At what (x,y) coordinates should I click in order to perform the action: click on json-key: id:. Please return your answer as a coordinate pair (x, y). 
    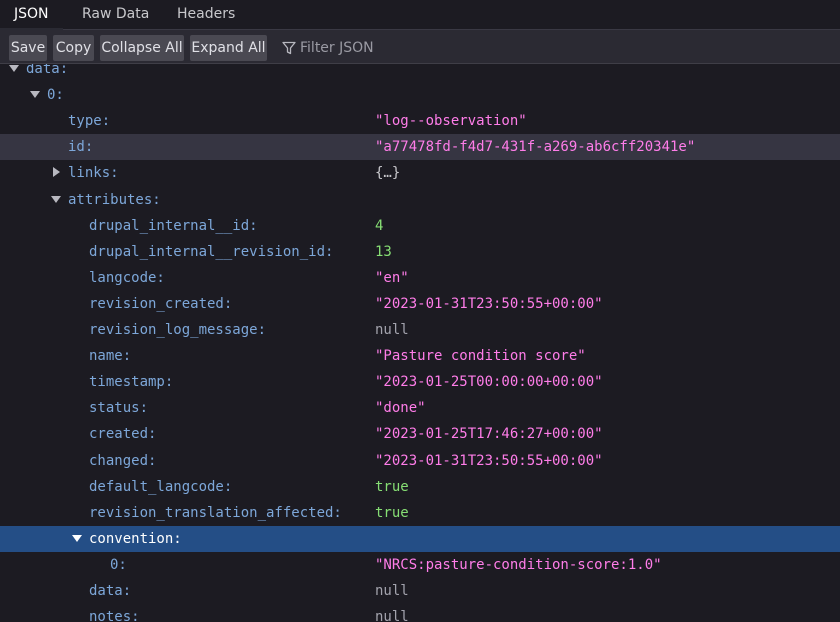
    Looking at the image, I should click on (81, 147).